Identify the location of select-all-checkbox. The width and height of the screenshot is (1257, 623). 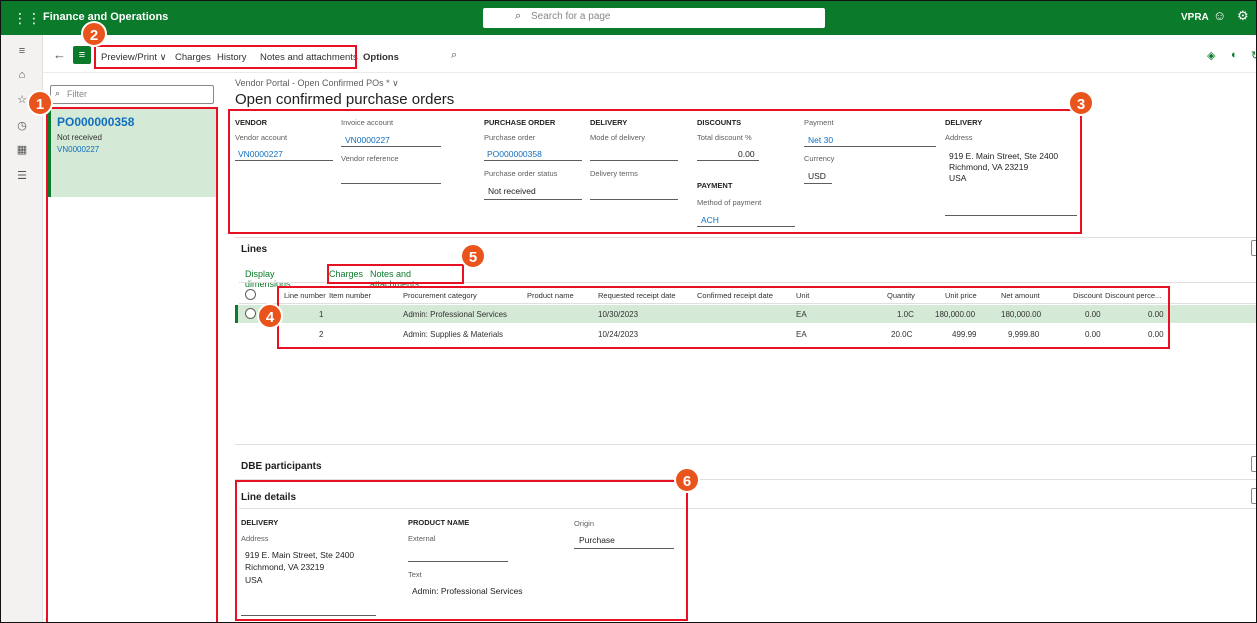
(250, 294).